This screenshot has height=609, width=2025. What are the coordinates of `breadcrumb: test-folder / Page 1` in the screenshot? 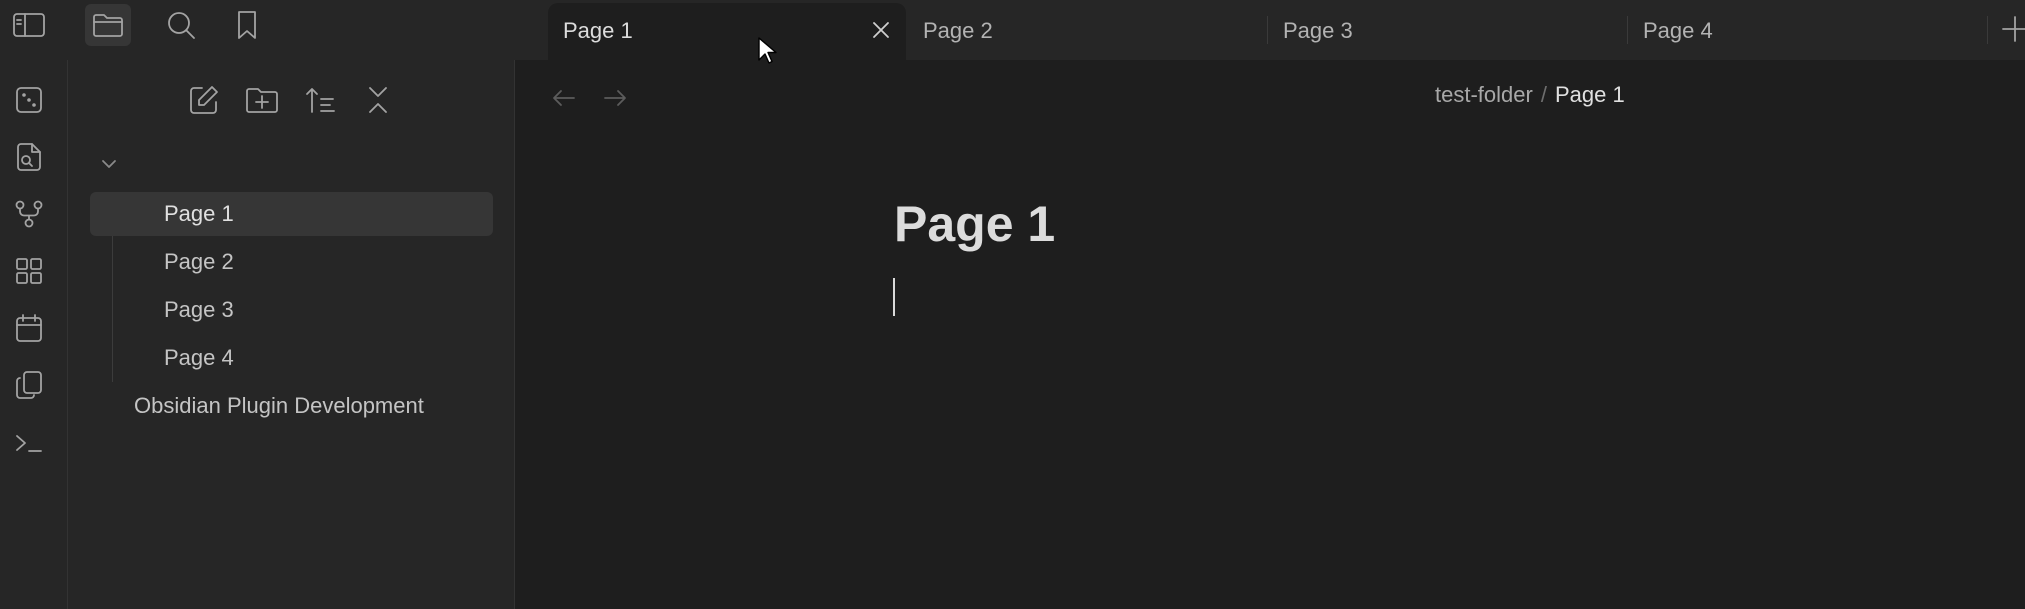 It's located at (1530, 95).